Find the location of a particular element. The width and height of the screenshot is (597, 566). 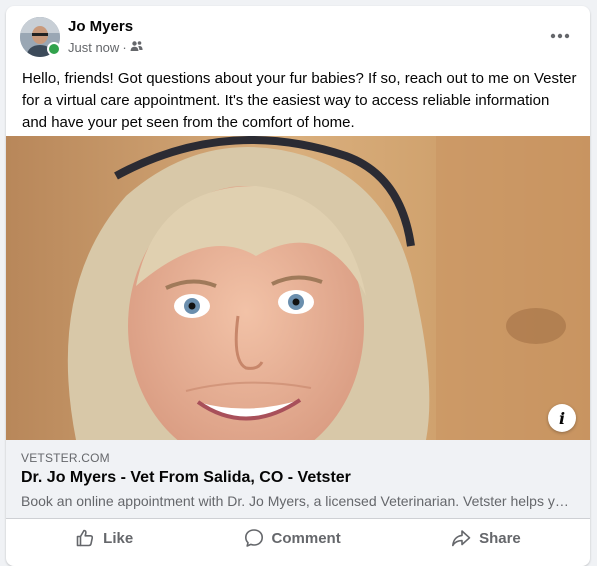

online-status-dot is located at coordinates (54, 49).